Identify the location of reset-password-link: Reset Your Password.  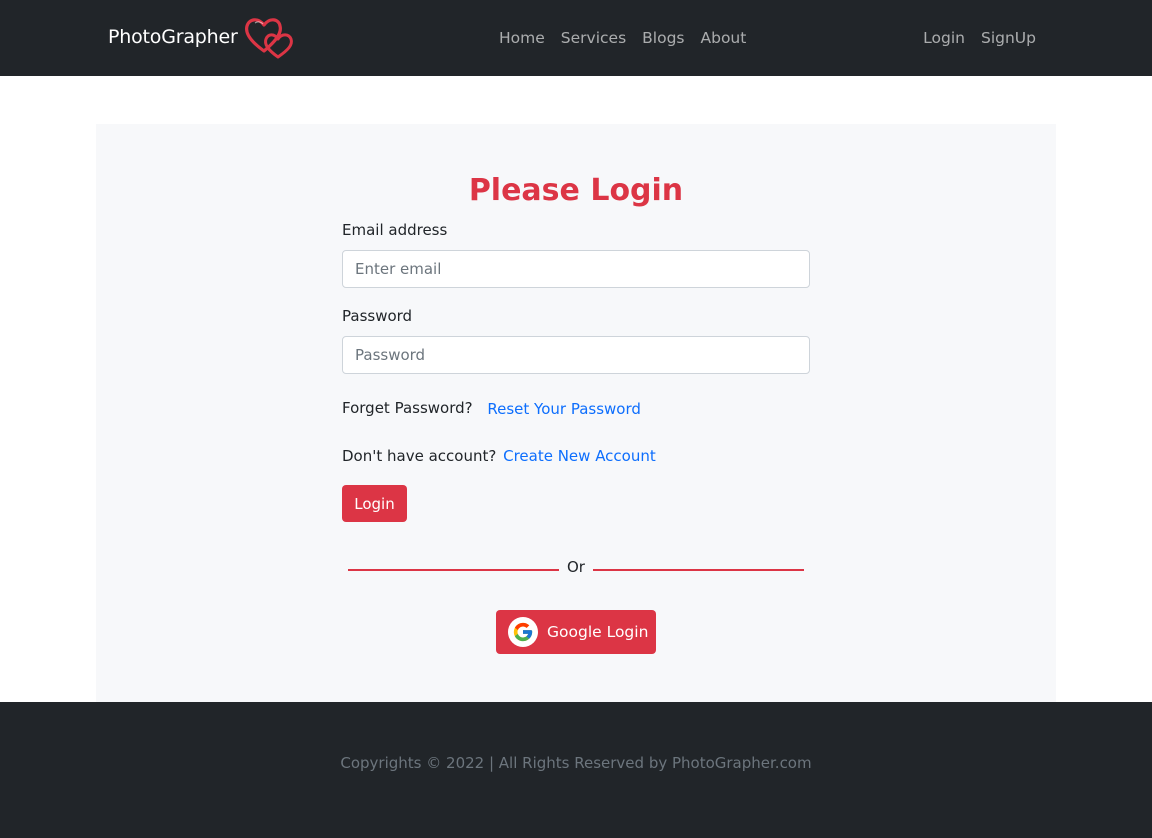
(564, 409).